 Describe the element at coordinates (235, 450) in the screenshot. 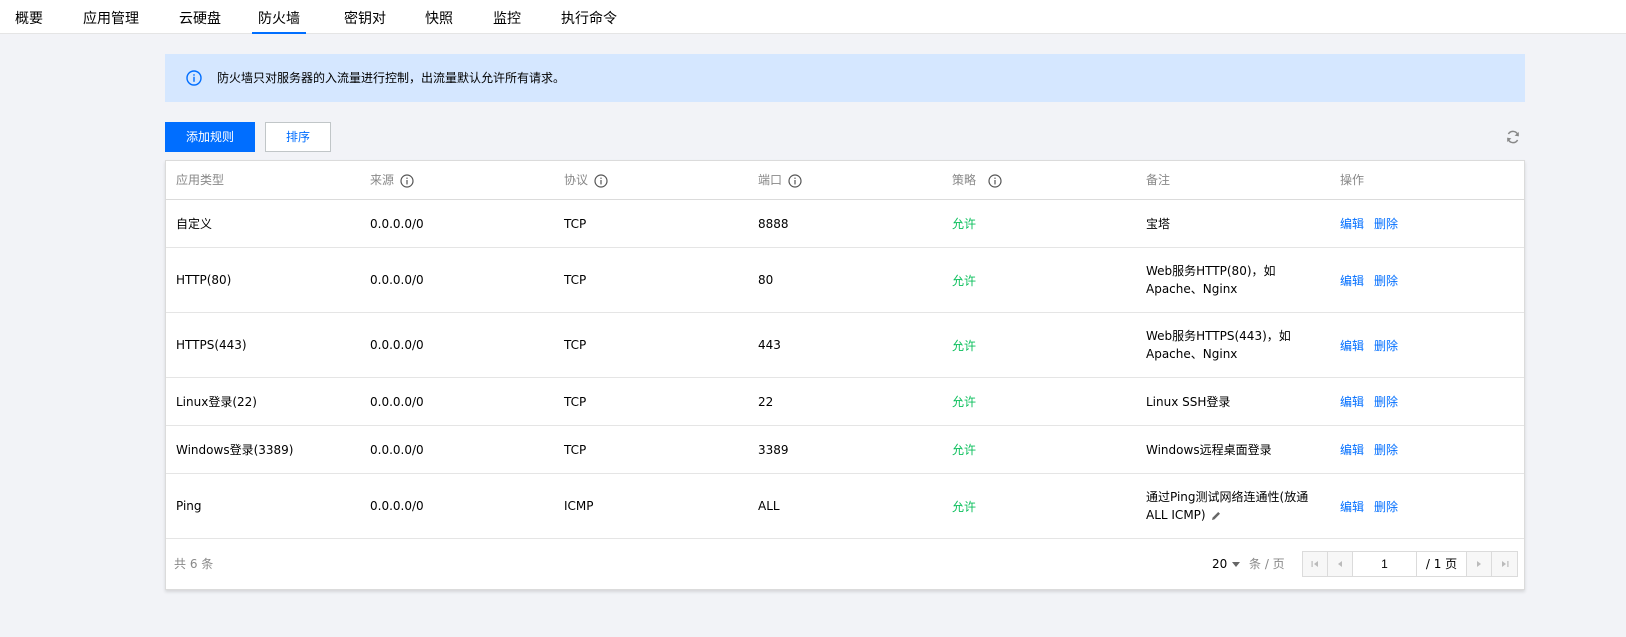

I see `cell-app-type: Windows登录(3389)` at that location.